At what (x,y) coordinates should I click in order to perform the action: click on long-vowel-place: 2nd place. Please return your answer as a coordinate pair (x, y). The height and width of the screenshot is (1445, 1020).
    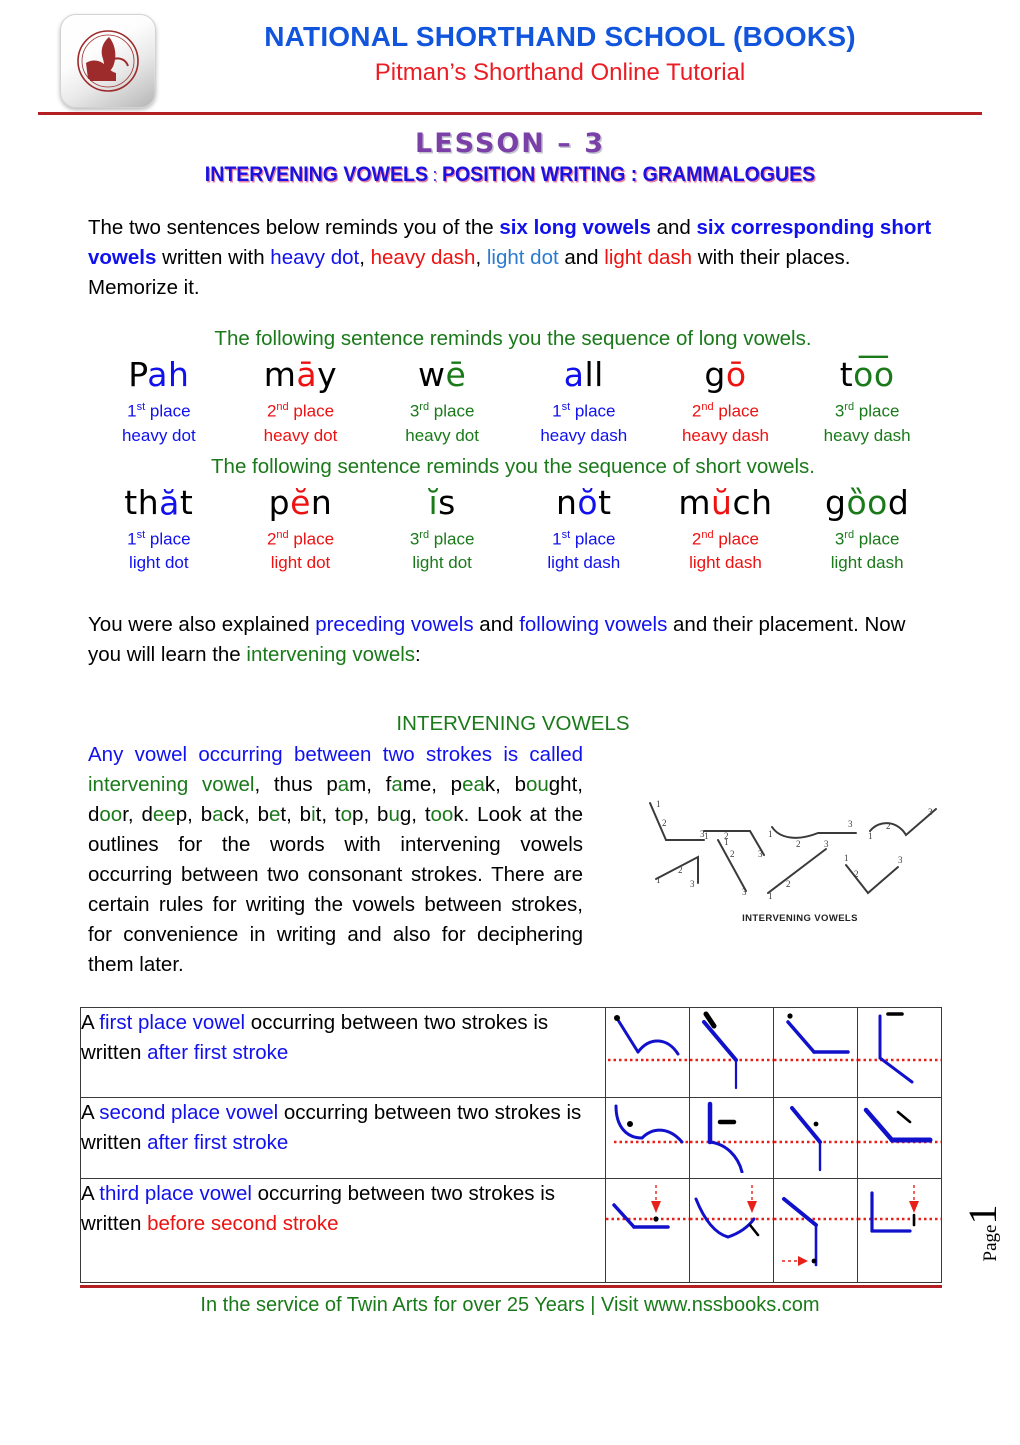
    Looking at the image, I should click on (300, 411).